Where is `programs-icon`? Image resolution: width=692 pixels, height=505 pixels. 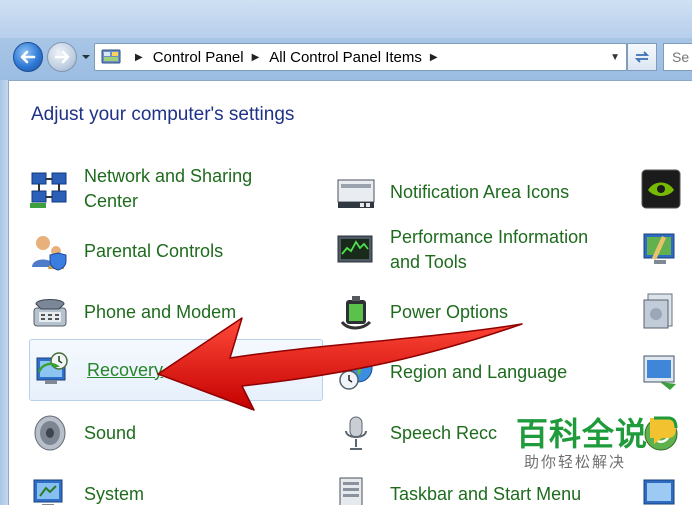
programs-icon is located at coordinates (661, 311).